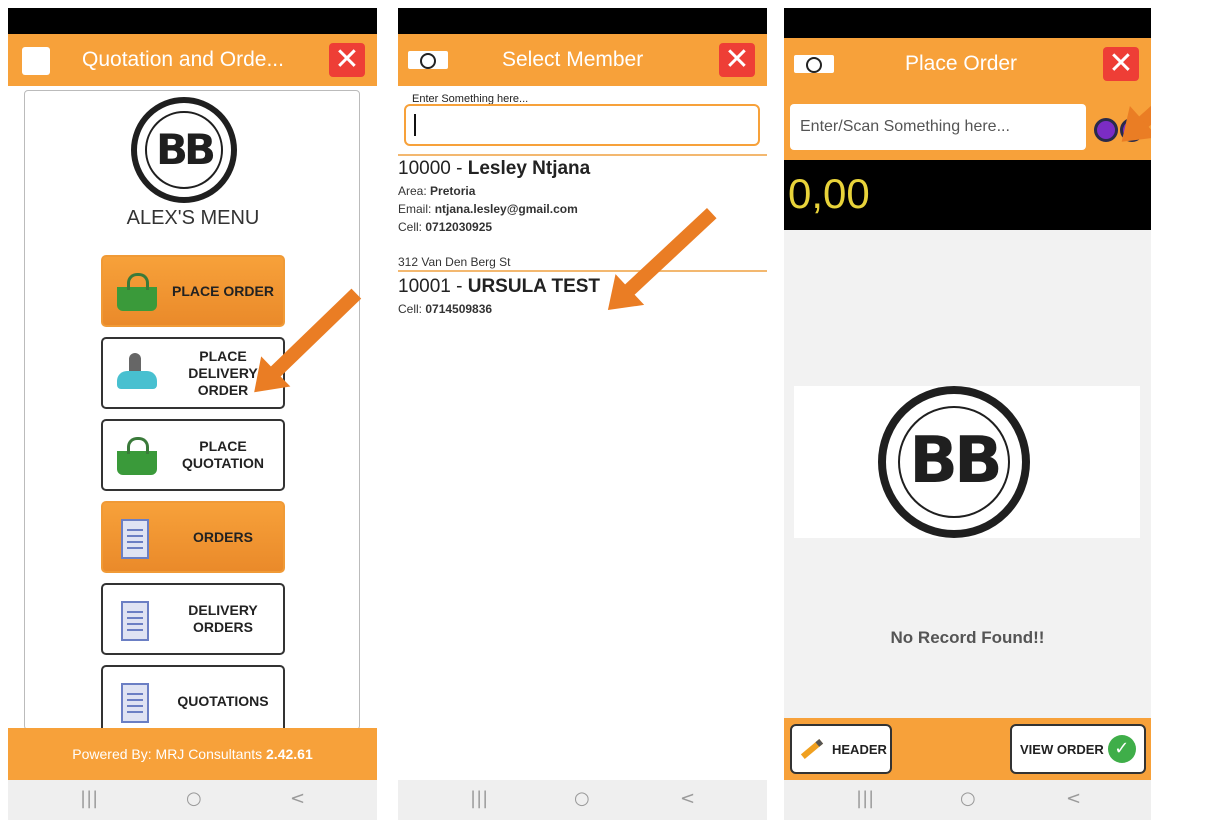  I want to click on order-total-bar: 0,00, so click(967, 195).